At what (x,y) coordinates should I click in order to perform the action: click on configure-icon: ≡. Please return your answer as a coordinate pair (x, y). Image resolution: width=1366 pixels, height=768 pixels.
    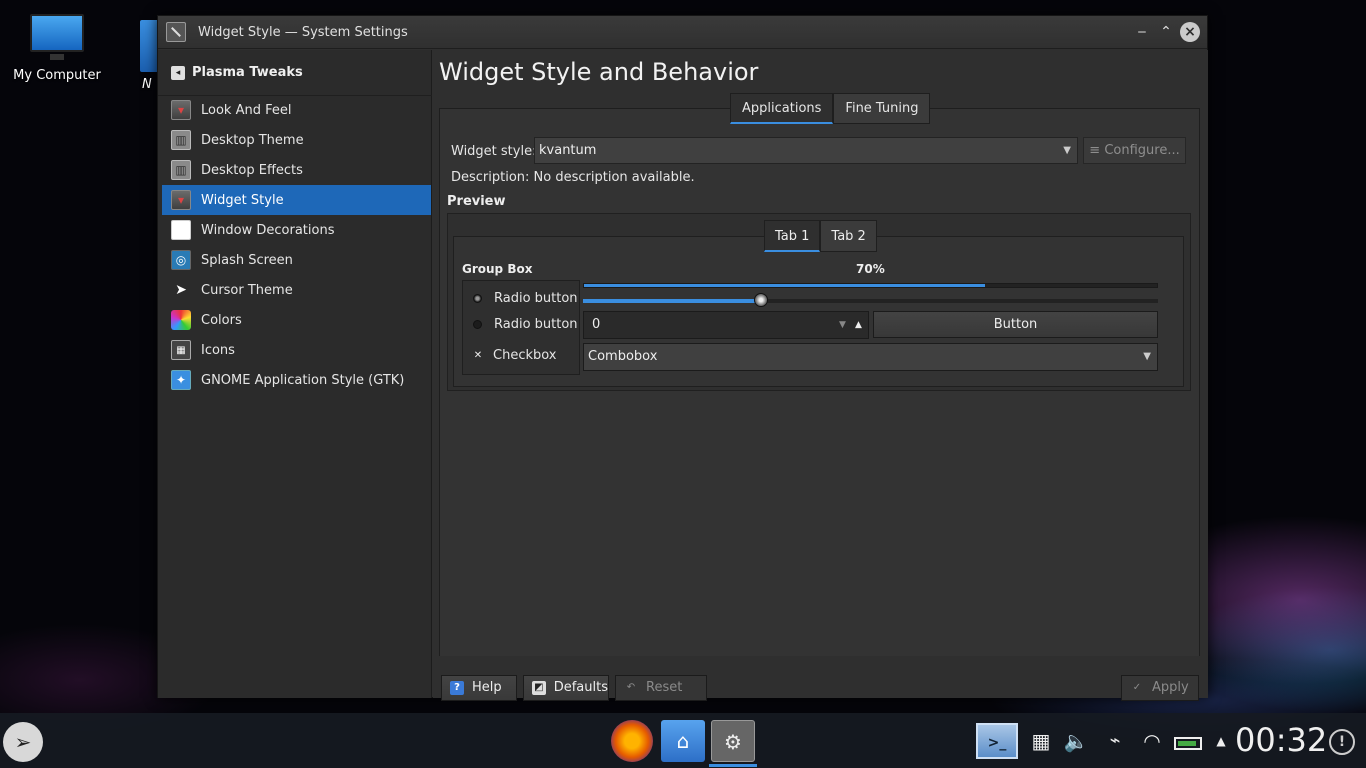
    Looking at the image, I should click on (1095, 150).